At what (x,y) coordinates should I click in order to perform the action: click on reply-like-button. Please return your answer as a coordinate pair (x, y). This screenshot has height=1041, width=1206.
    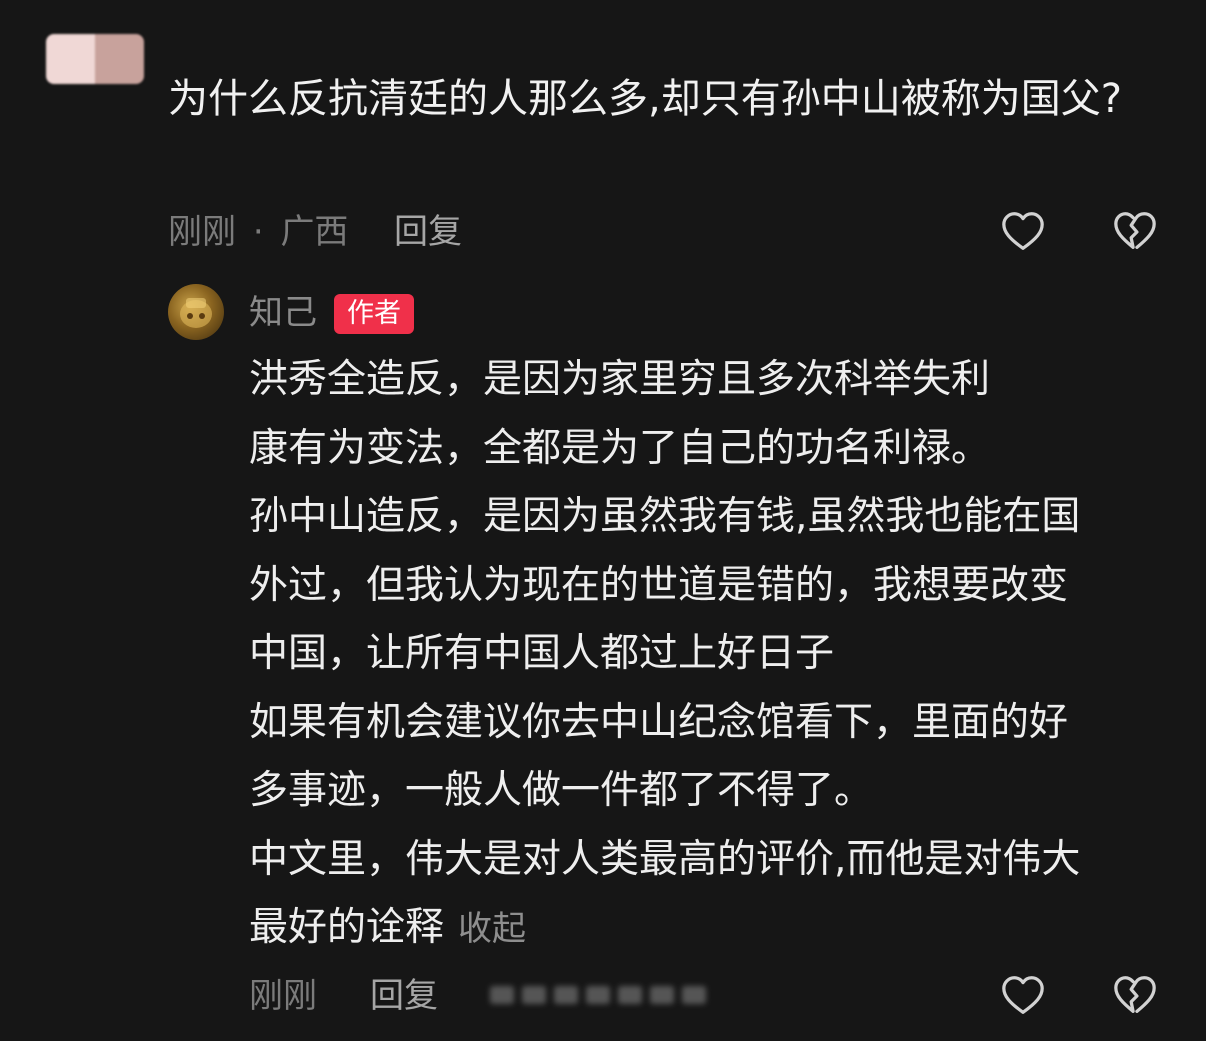
    Looking at the image, I should click on (1023, 996).